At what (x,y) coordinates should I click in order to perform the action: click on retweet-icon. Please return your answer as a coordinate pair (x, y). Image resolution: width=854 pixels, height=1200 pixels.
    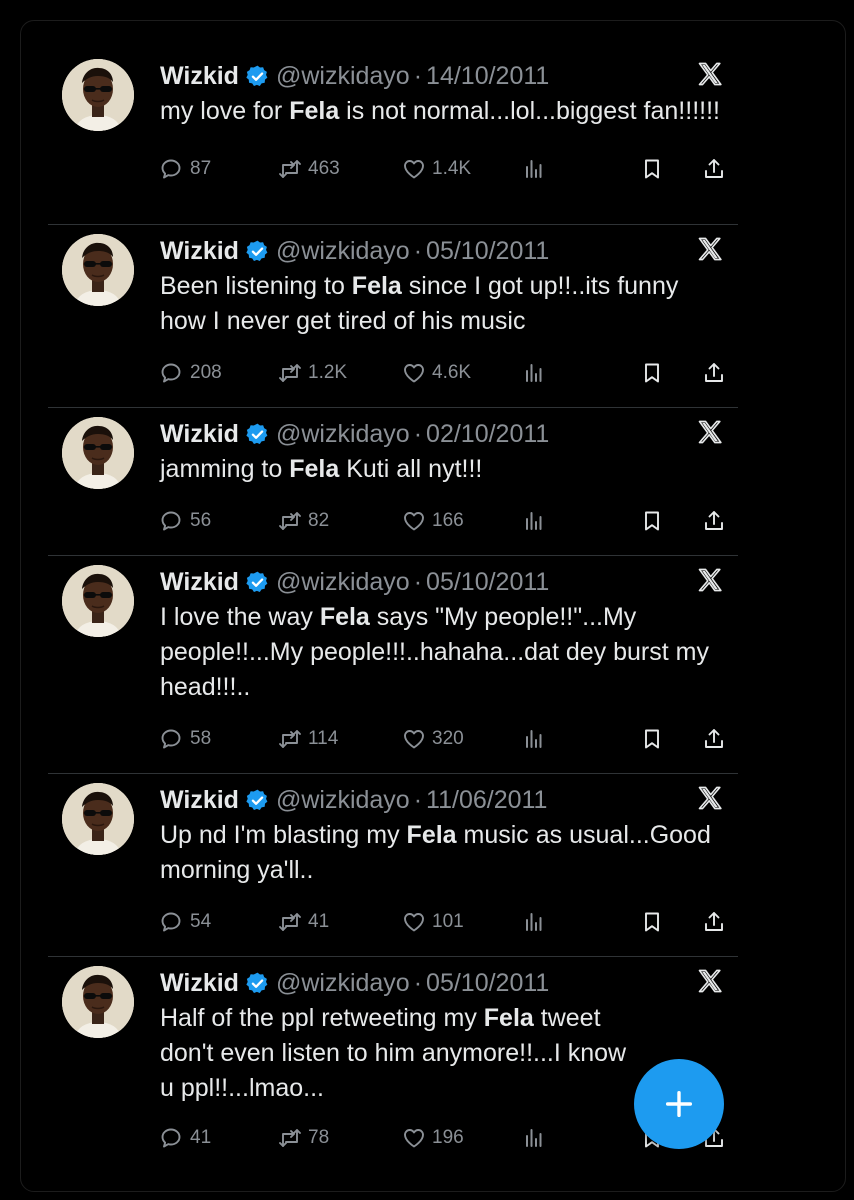
    Looking at the image, I should click on (290, 922).